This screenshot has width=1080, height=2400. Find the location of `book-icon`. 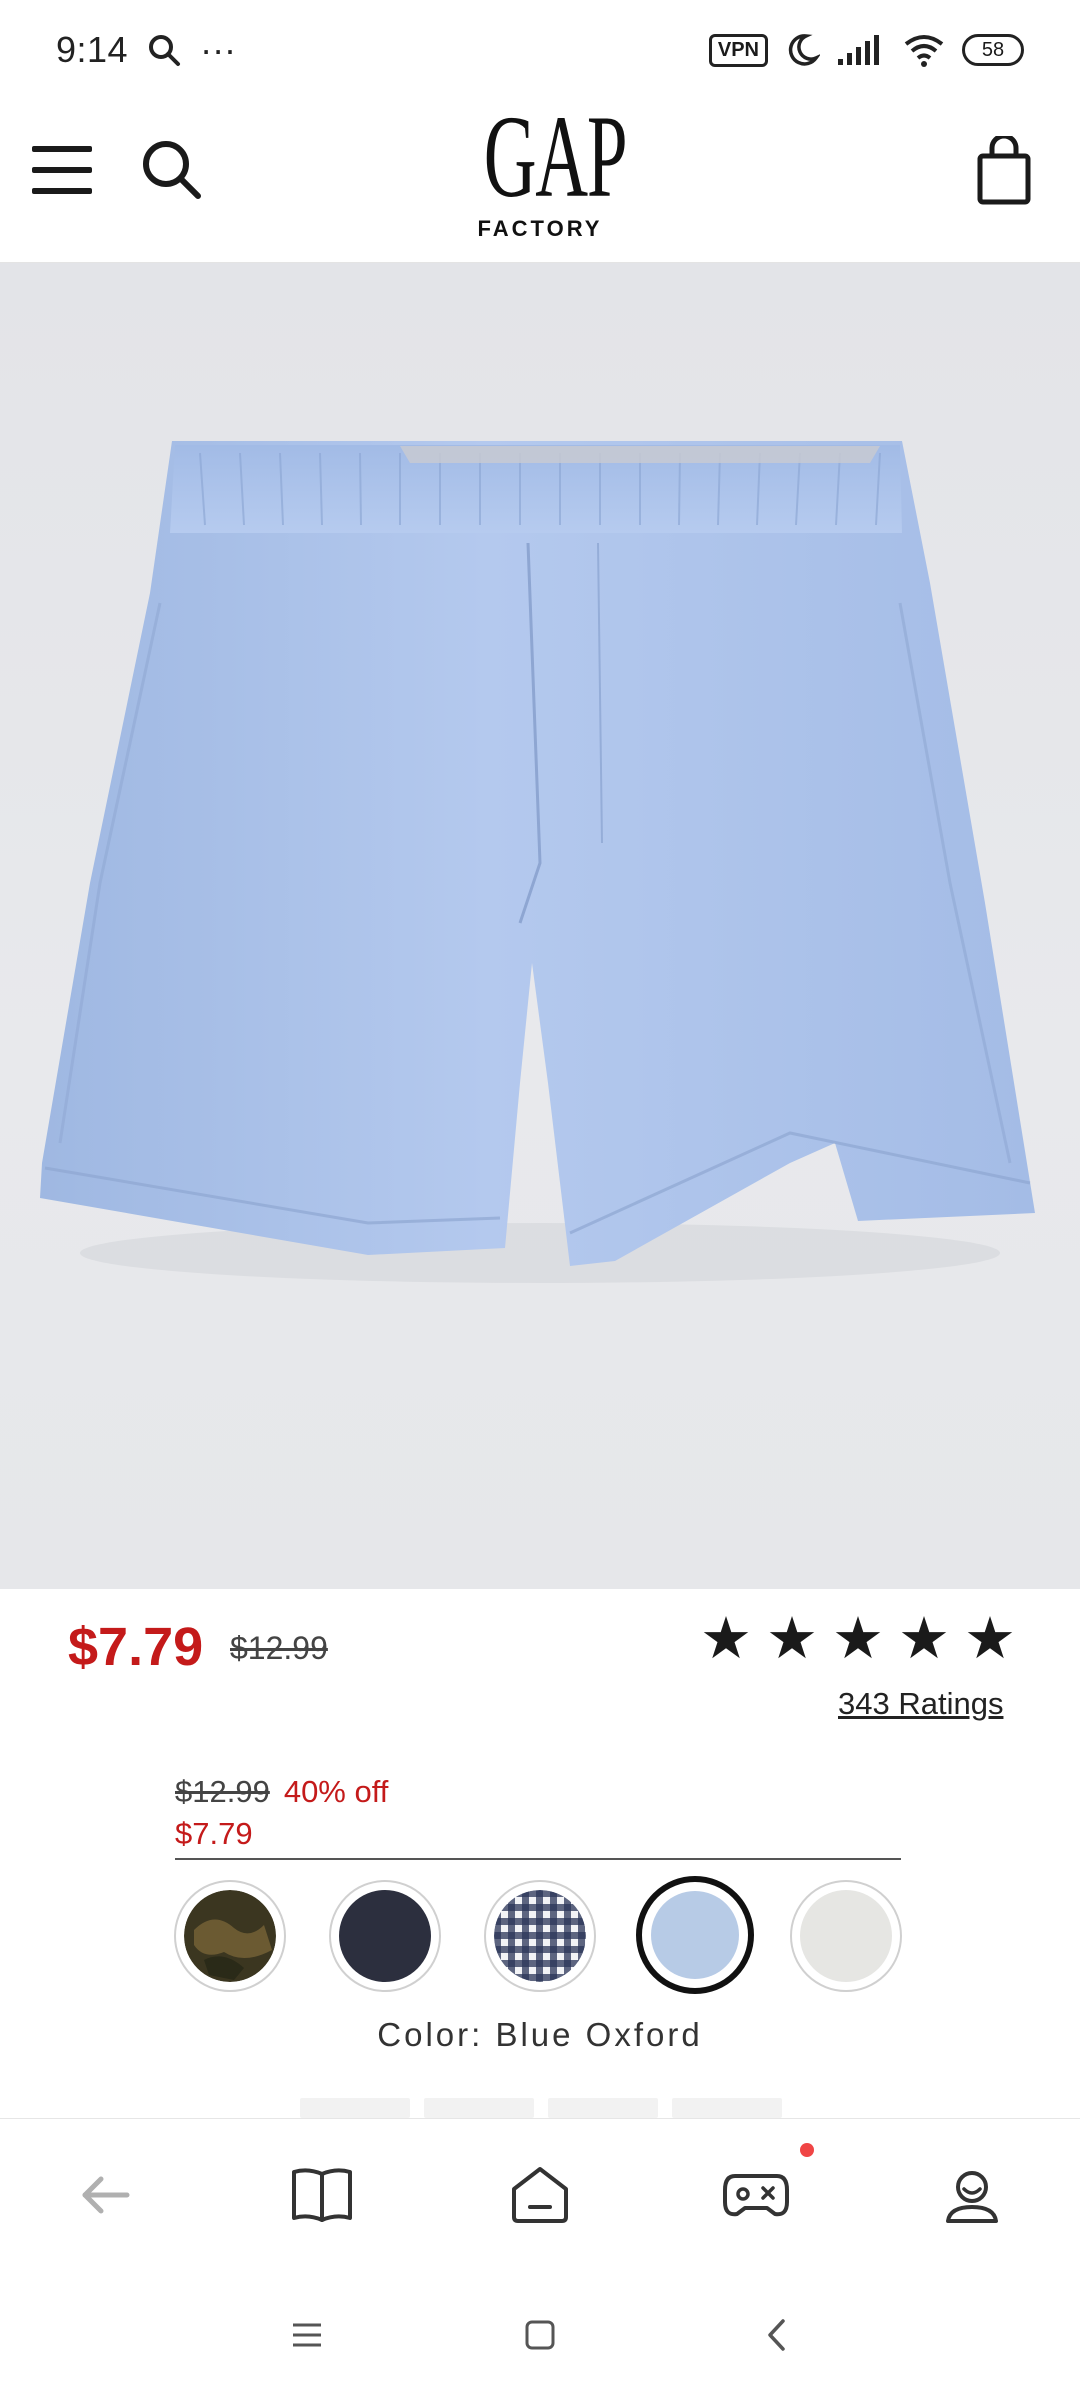

book-icon is located at coordinates (322, 2195).